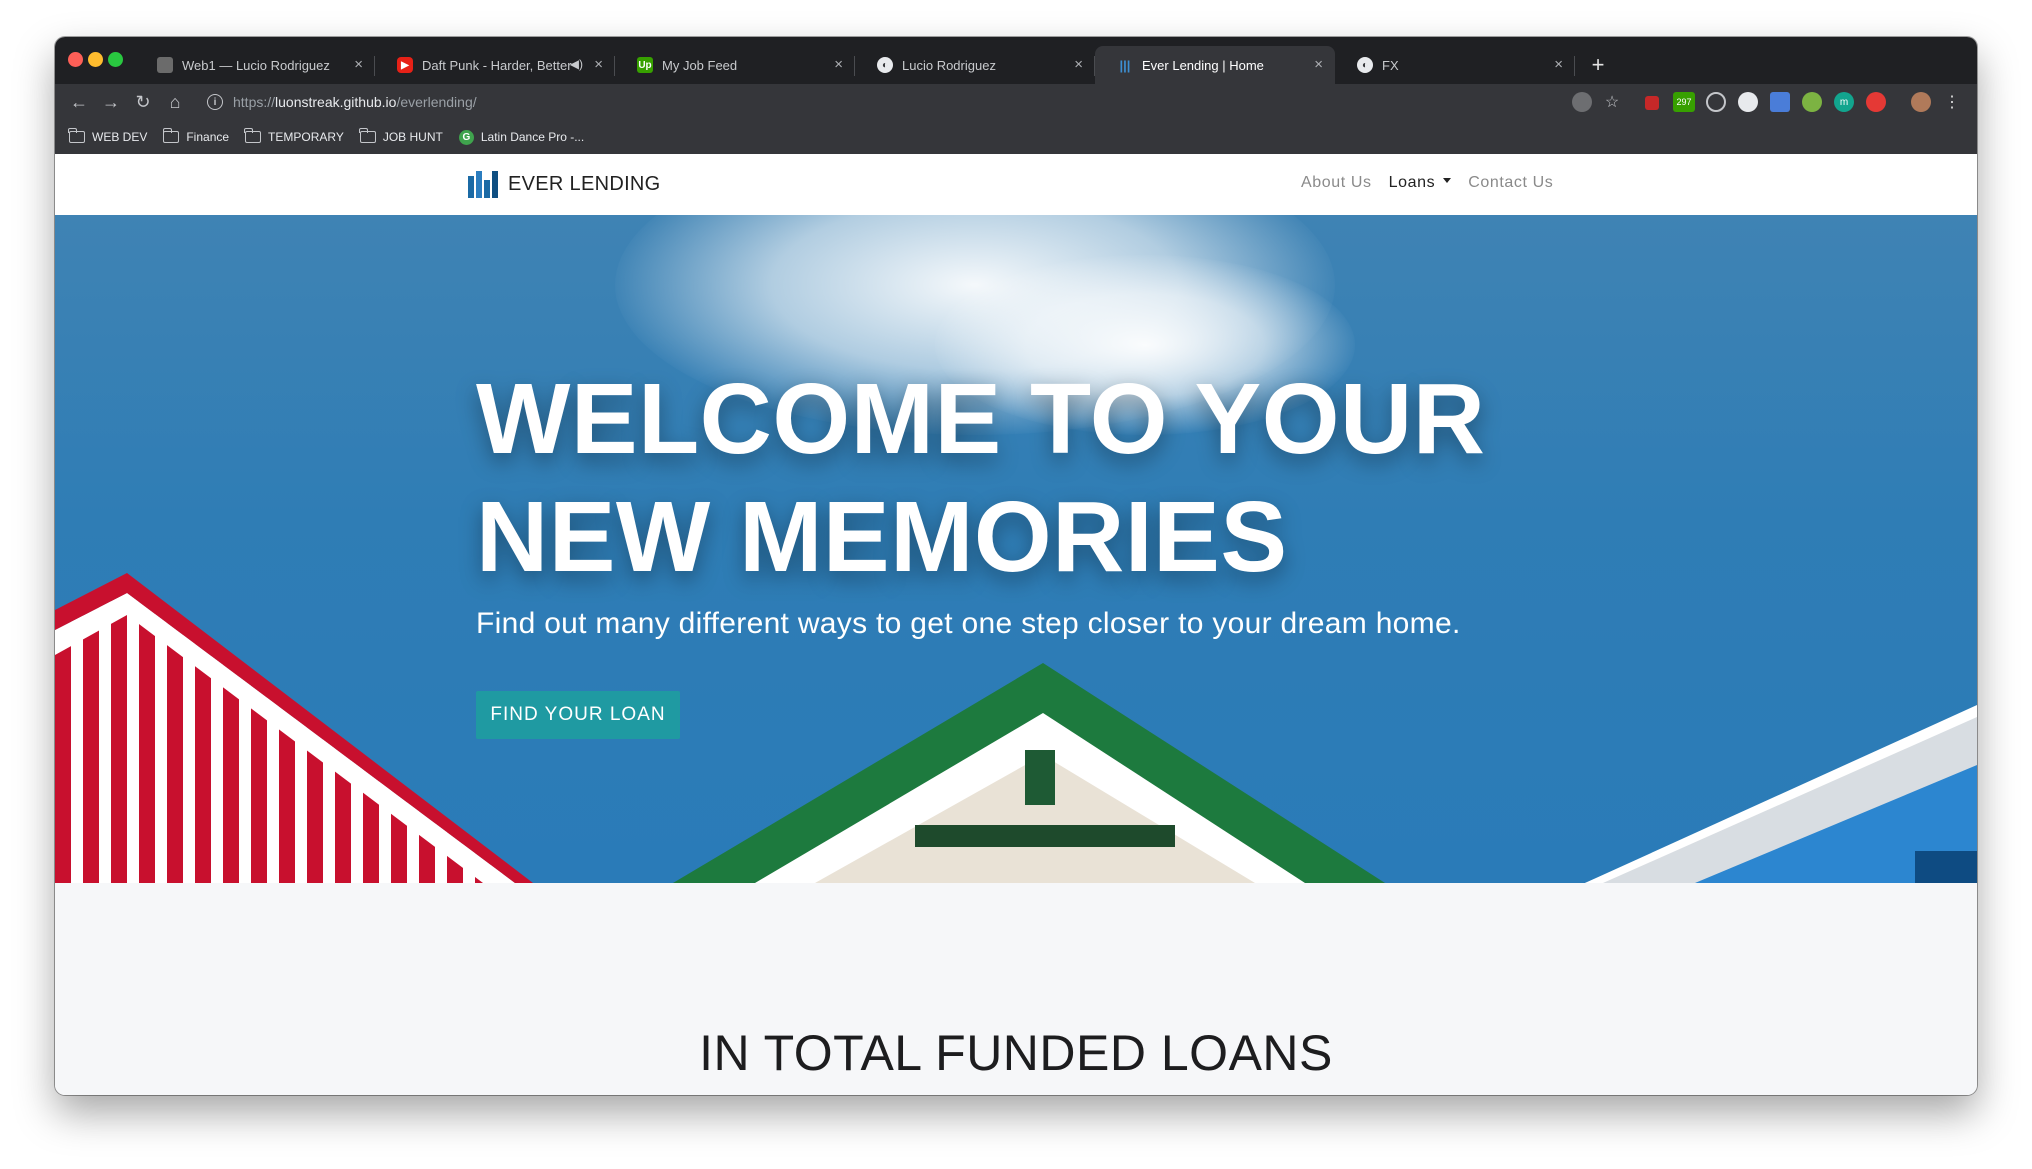 This screenshot has height=1169, width=2032. I want to click on hand-extension-icon, so click(1876, 102).